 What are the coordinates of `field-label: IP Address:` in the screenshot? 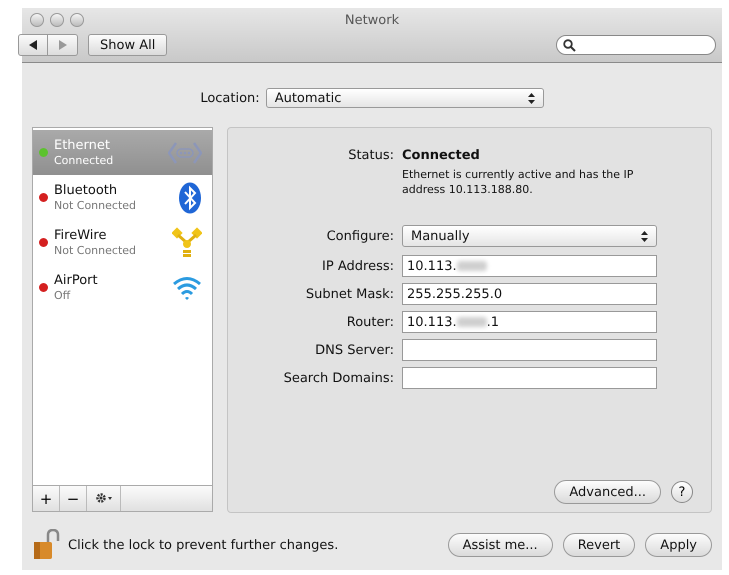 It's located at (357, 266).